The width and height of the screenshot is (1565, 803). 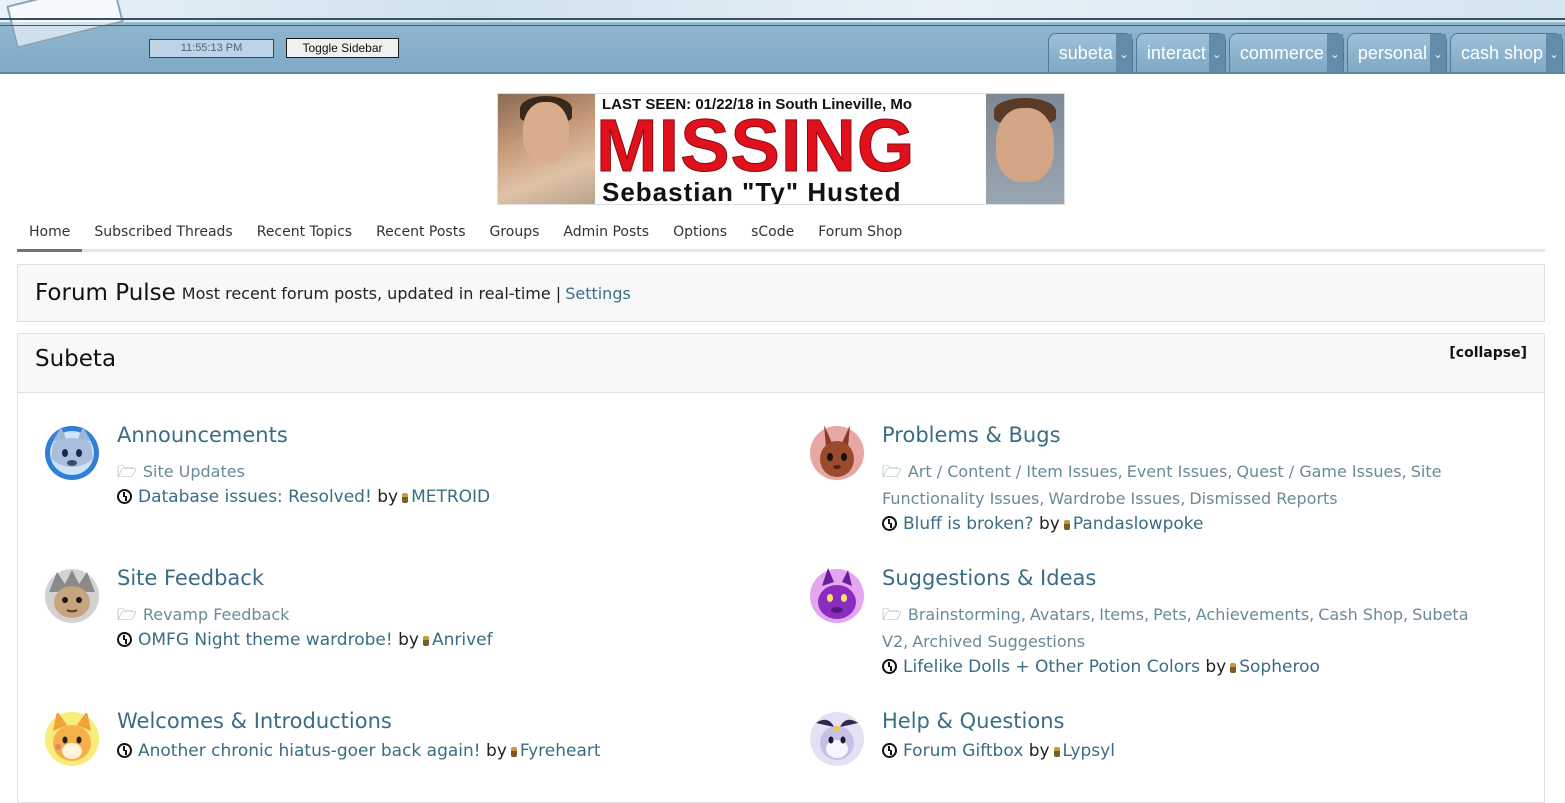 What do you see at coordinates (546, 149) in the screenshot?
I see `banner-photo-left` at bounding box center [546, 149].